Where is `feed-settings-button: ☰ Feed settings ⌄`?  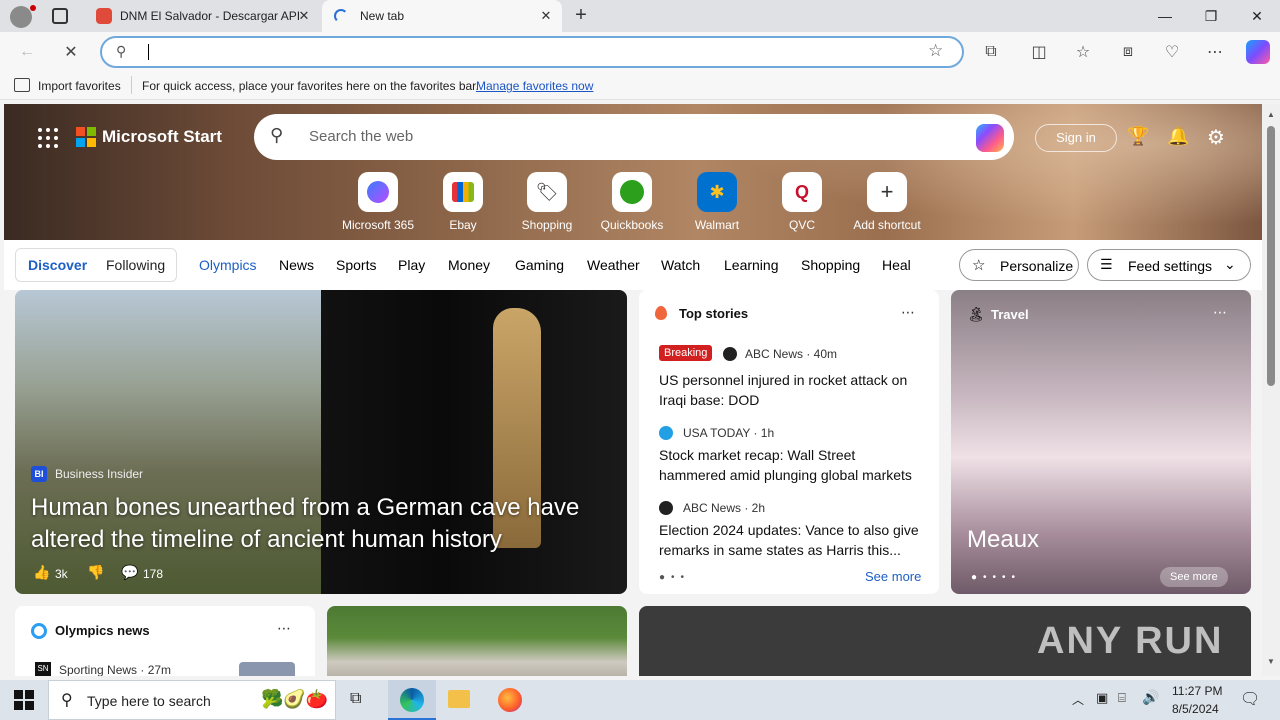 feed-settings-button: ☰ Feed settings ⌄ is located at coordinates (1169, 265).